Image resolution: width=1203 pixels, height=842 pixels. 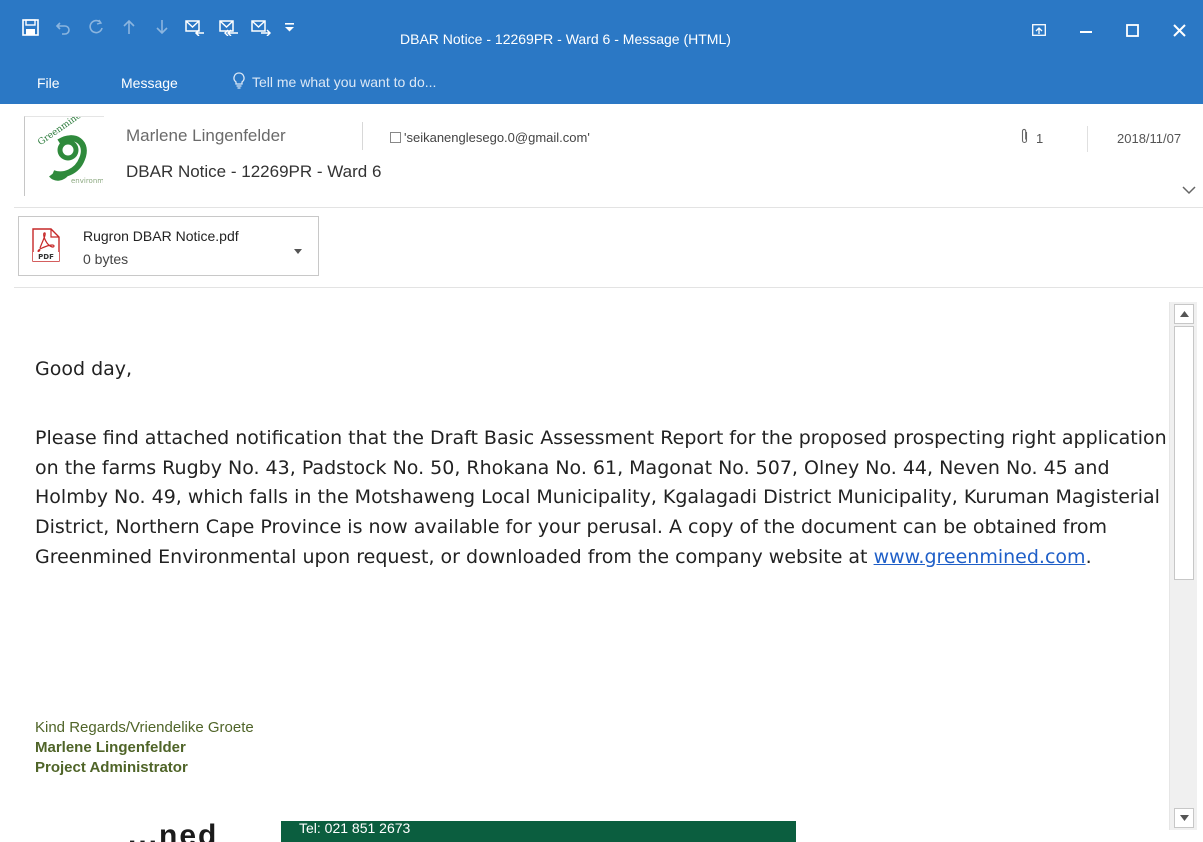 What do you see at coordinates (63, 27) in the screenshot?
I see `undo-icon` at bounding box center [63, 27].